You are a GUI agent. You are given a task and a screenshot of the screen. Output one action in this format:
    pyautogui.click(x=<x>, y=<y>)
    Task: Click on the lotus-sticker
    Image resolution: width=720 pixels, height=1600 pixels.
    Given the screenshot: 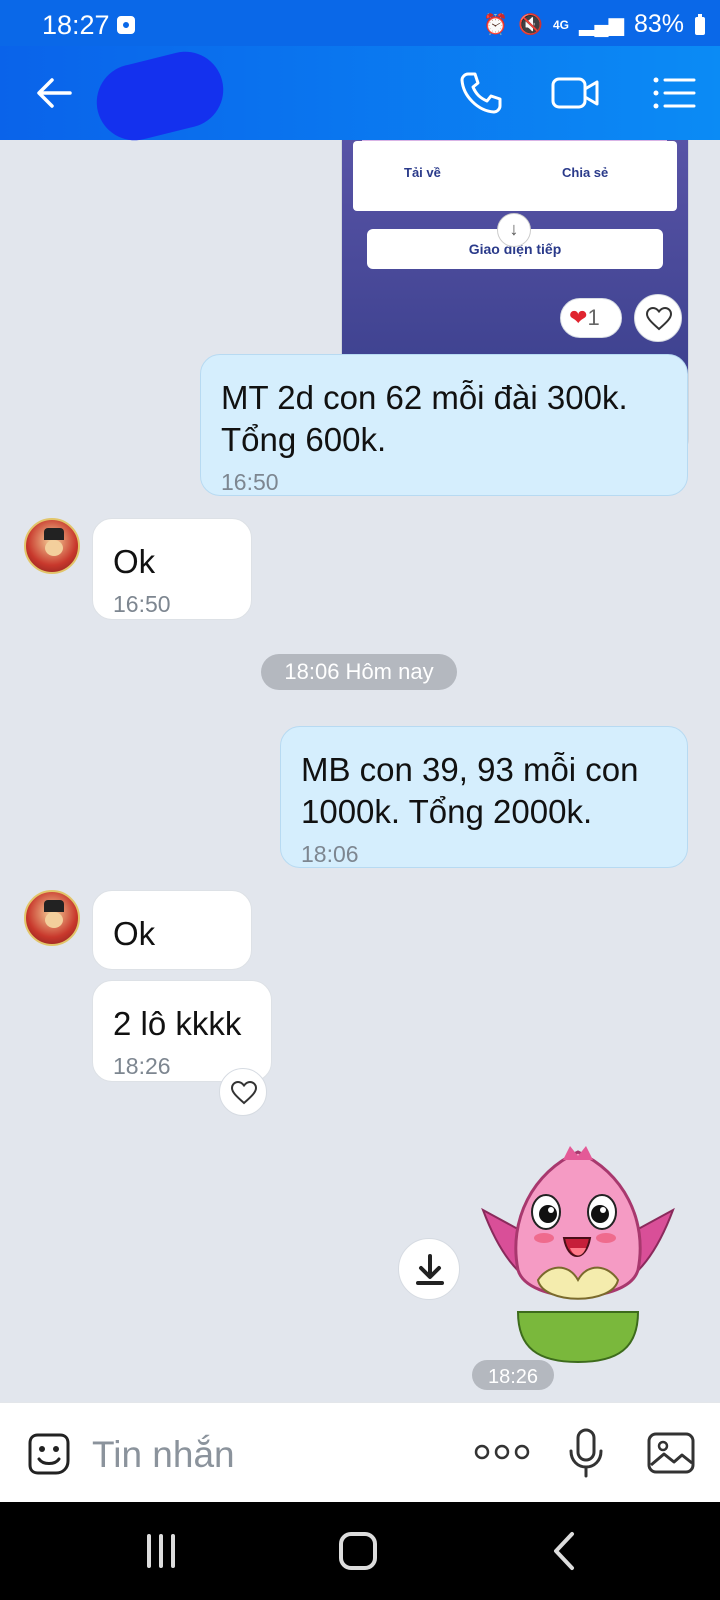 What is the action you would take?
    pyautogui.click(x=578, y=1260)
    